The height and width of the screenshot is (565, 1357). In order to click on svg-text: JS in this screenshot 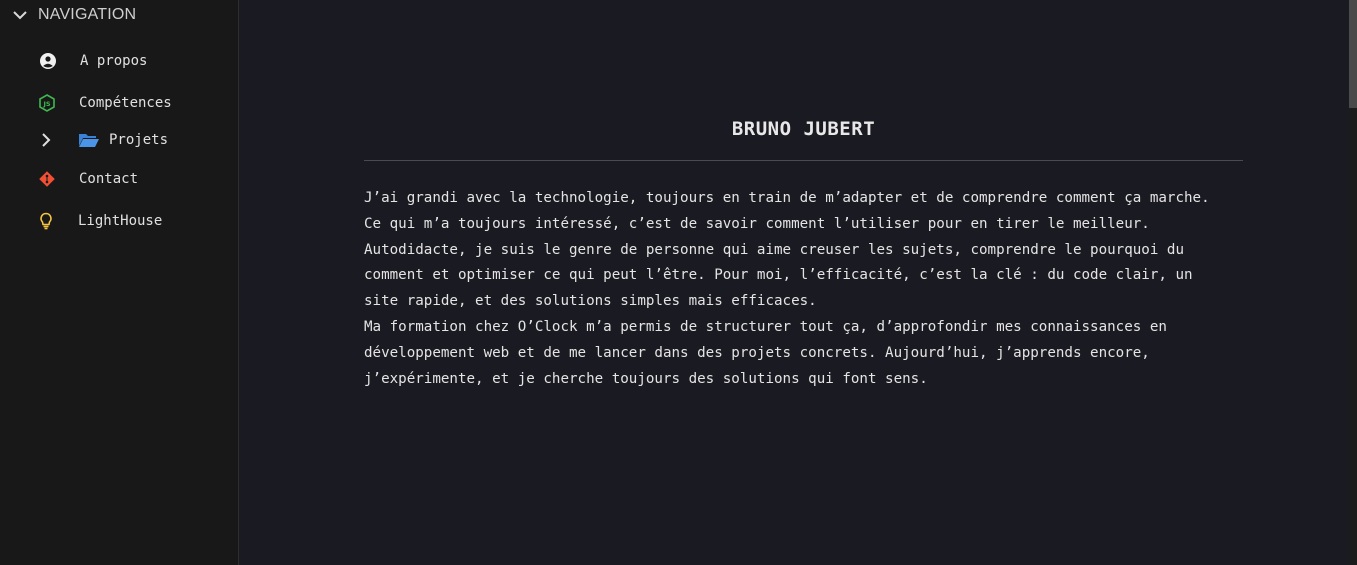, I will do `click(46, 104)`.